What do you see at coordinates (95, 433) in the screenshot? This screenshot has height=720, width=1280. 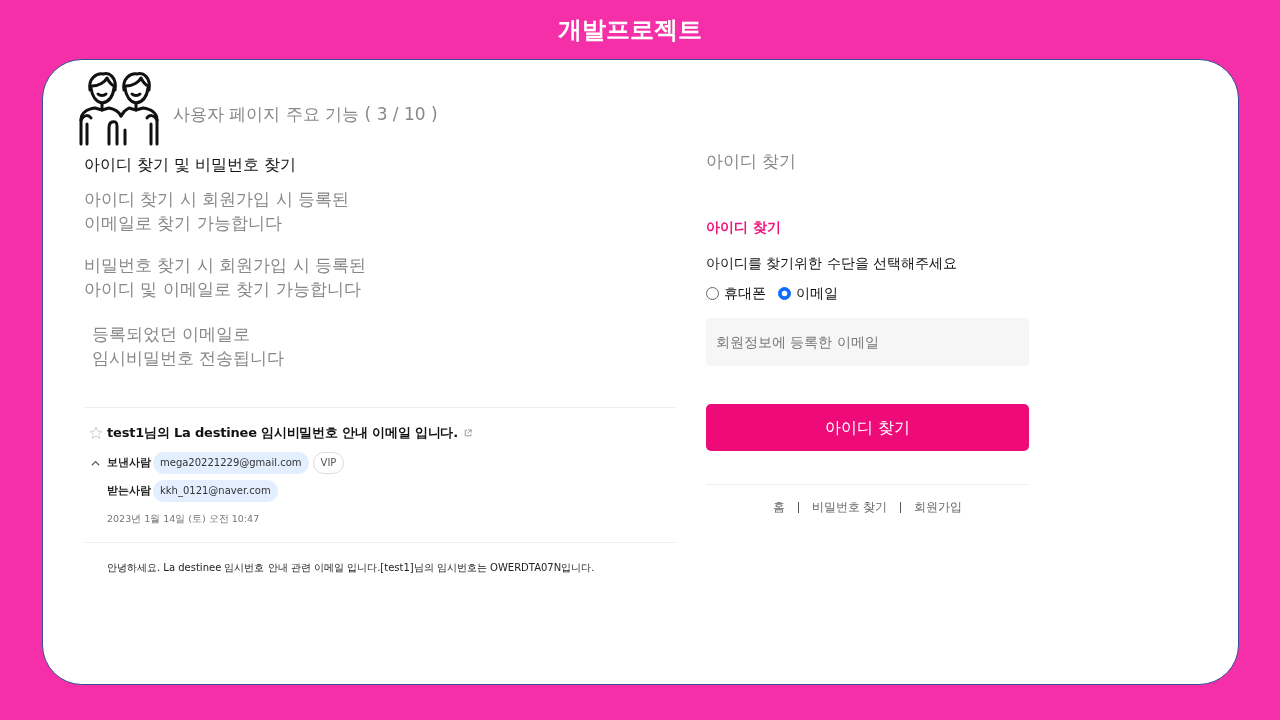 I see `star-icon` at bounding box center [95, 433].